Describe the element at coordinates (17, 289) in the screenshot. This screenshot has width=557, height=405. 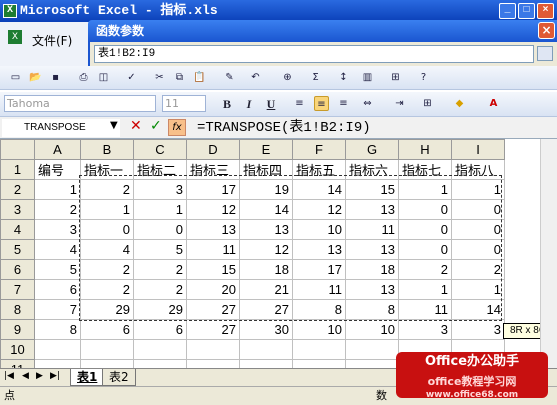
I see `row-header: 7` at that location.